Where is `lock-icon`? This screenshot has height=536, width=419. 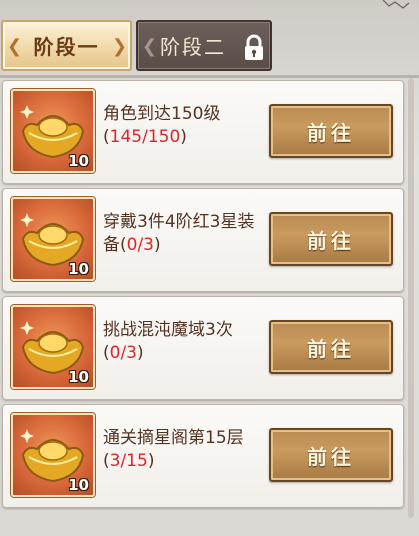 lock-icon is located at coordinates (254, 47).